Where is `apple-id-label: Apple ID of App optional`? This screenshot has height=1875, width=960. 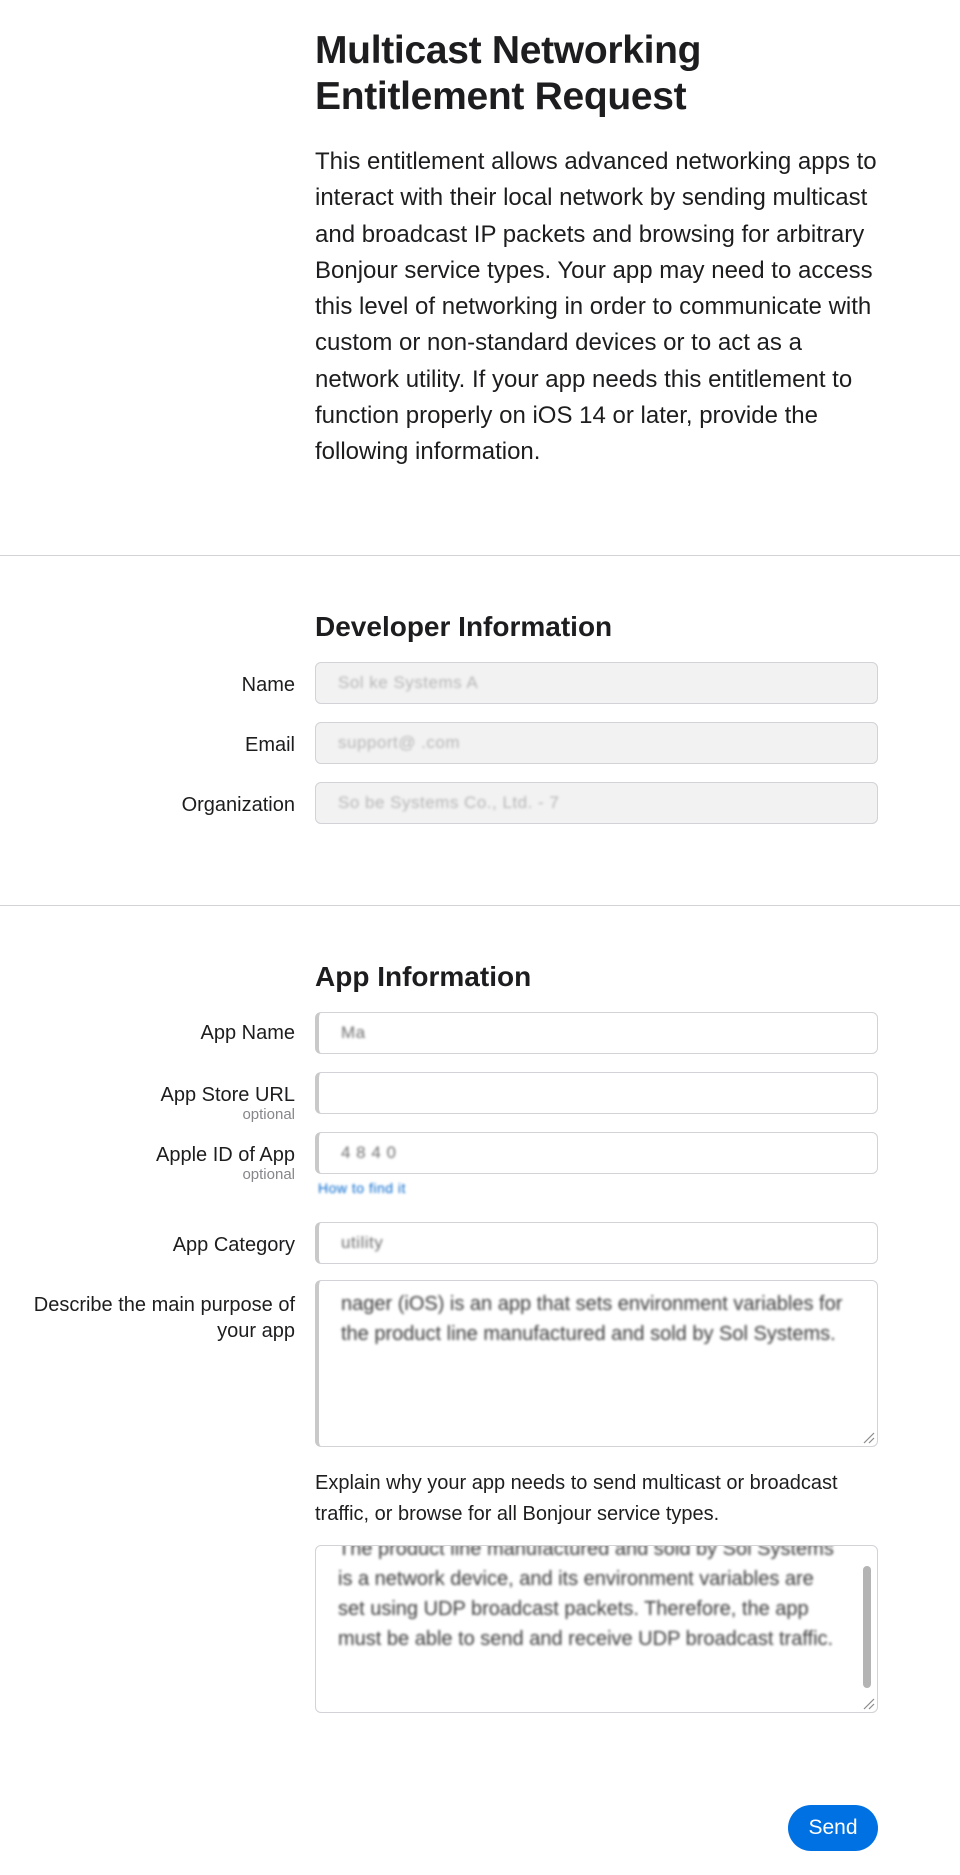
apple-id-label: Apple ID of App optional is located at coordinates (225, 1163).